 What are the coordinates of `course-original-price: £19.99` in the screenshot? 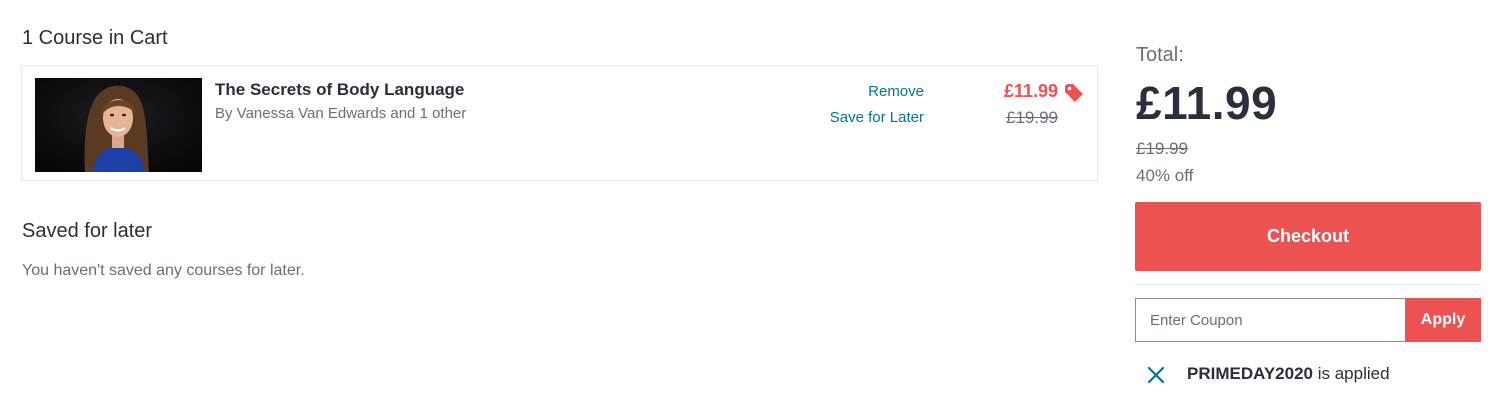 It's located at (1032, 117).